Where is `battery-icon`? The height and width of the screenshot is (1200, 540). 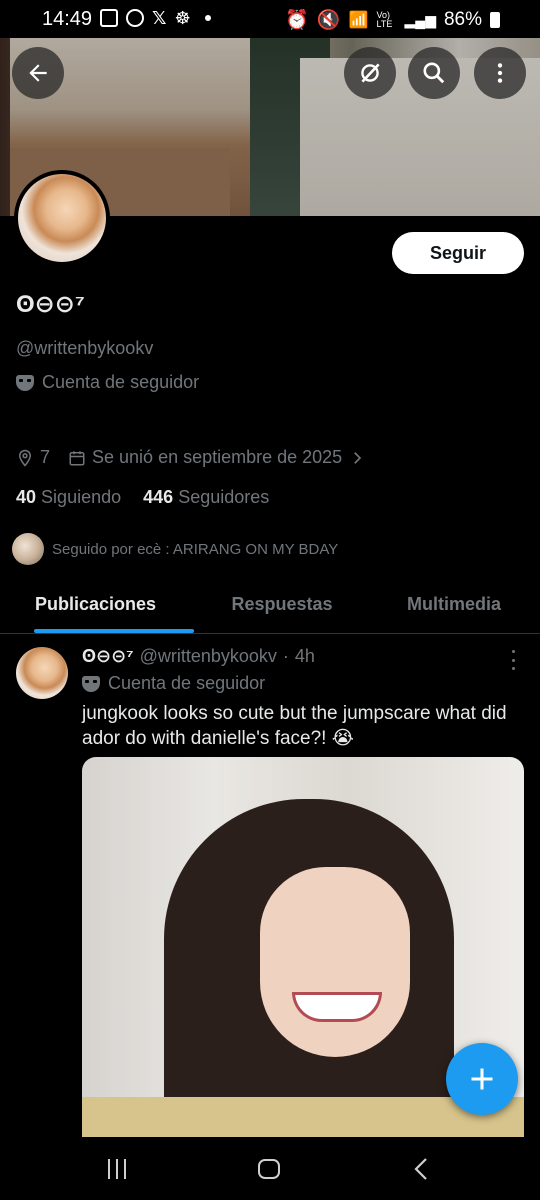 battery-icon is located at coordinates (495, 20).